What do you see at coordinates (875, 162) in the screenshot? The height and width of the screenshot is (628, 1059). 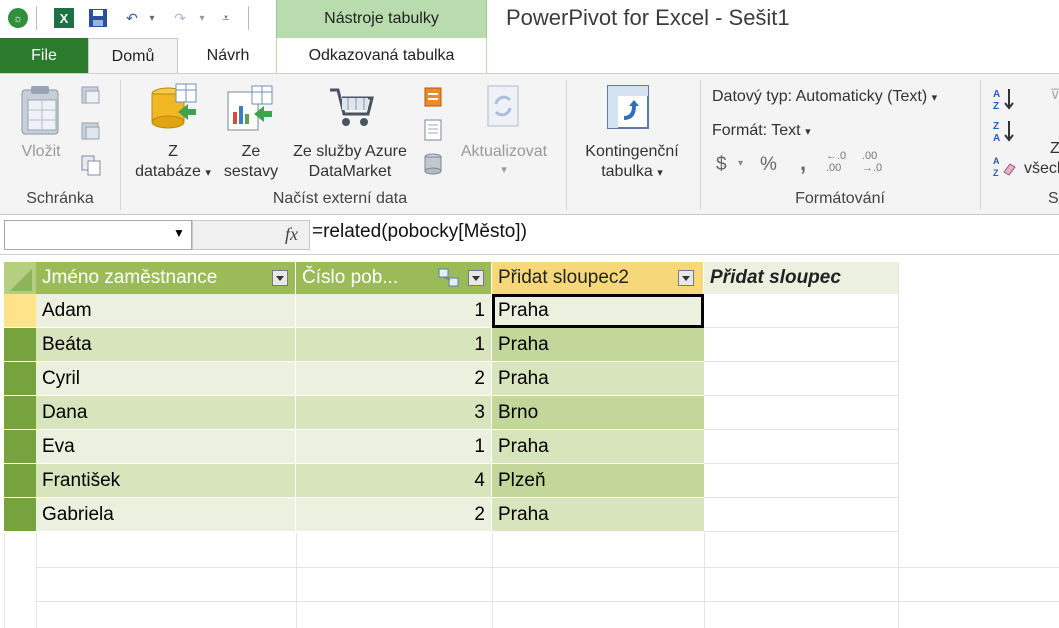 I see `decrease-decimal-button: .00 →.0` at bounding box center [875, 162].